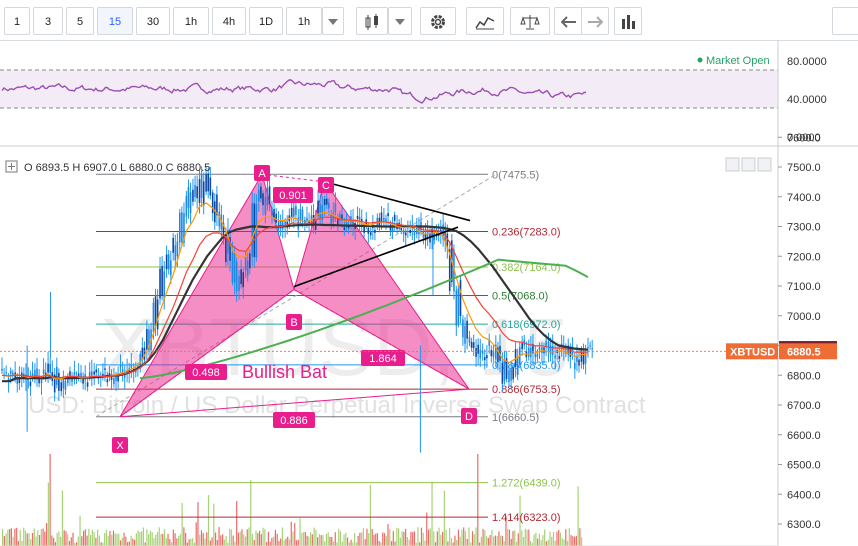 The width and height of the screenshot is (858, 546). What do you see at coordinates (748, 164) in the screenshot?
I see `scroll-down-icon` at bounding box center [748, 164].